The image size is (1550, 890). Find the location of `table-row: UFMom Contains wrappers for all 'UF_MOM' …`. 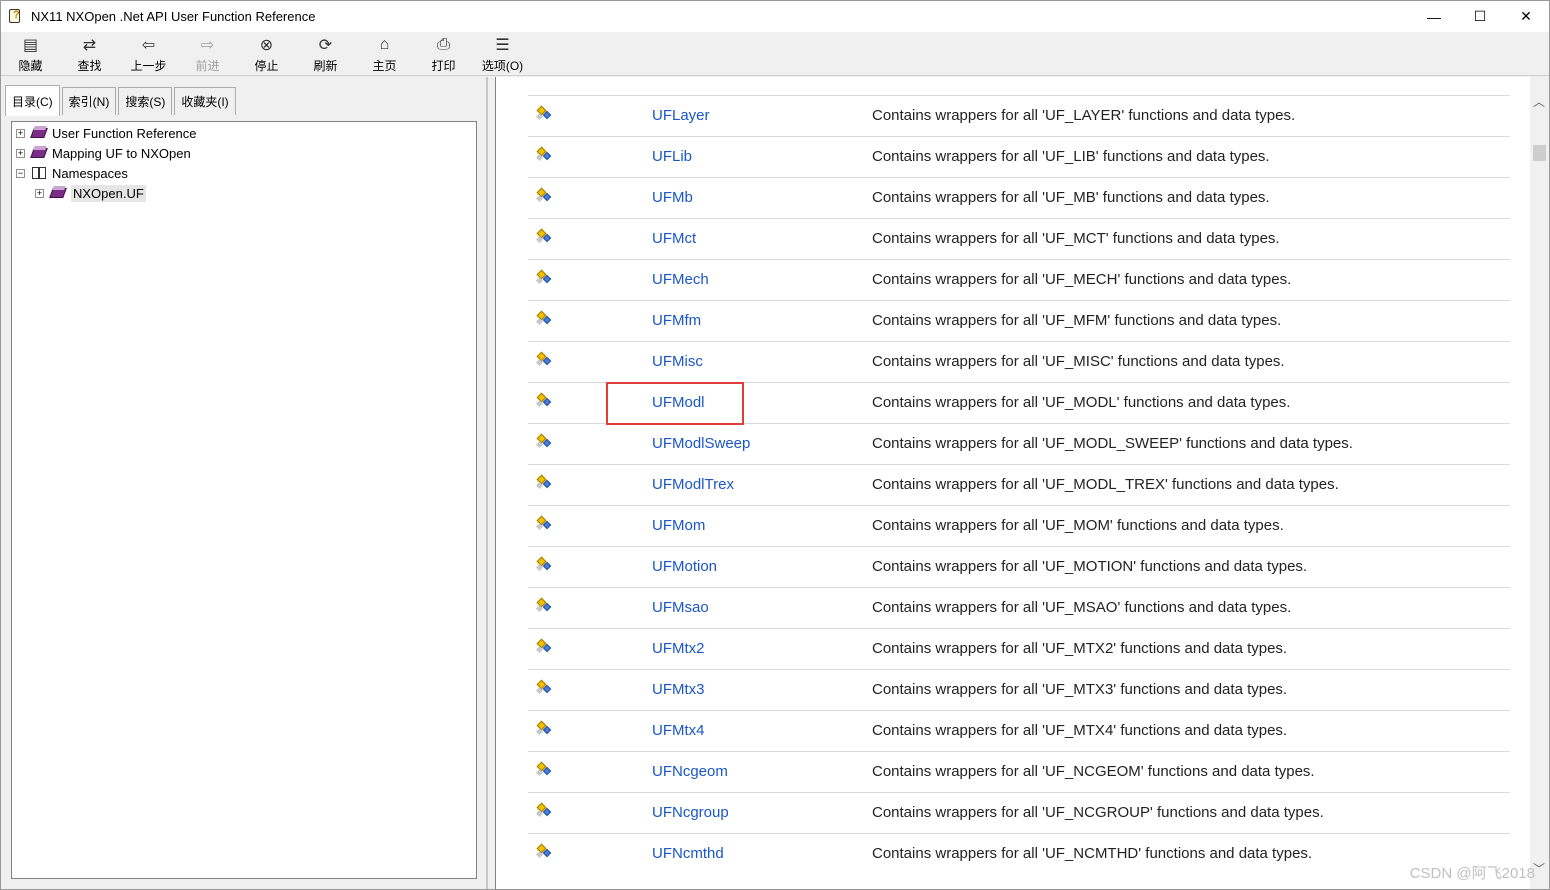

table-row: UFMom Contains wrappers for all 'UF_MOM' … is located at coordinates (1019, 525).